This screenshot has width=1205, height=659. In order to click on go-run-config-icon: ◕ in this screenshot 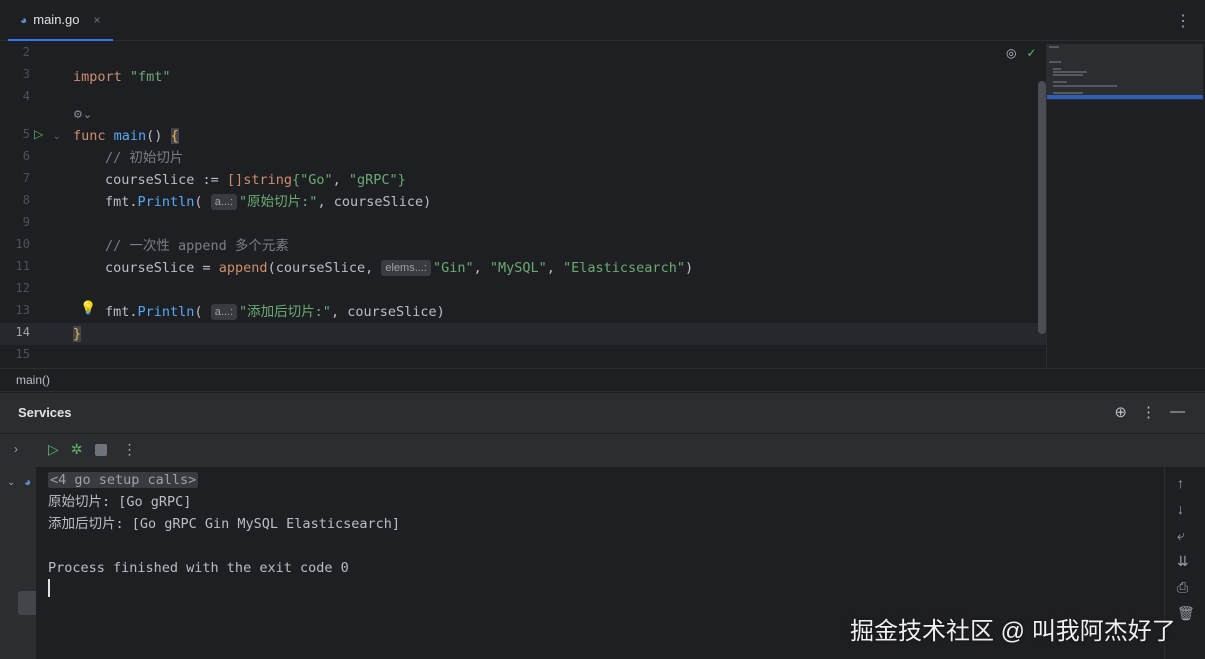, I will do `click(27, 482)`.